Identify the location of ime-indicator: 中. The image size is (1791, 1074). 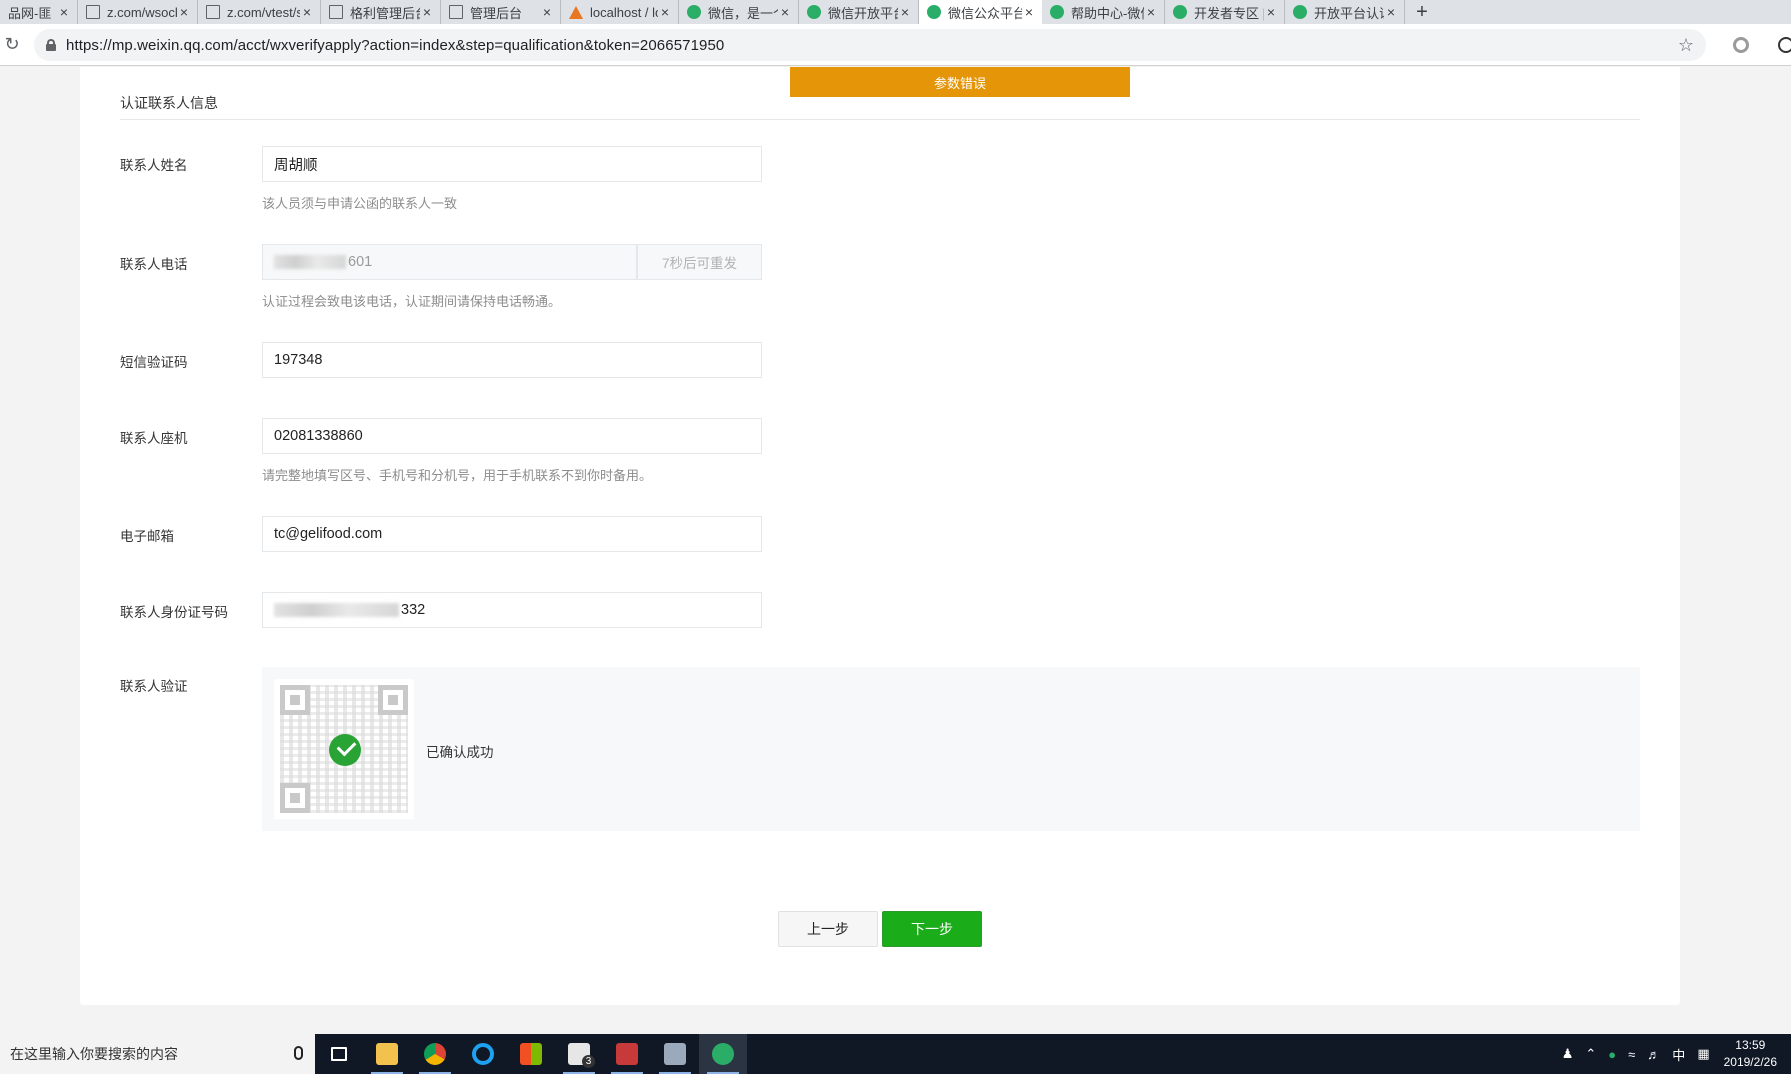
(1678, 1054).